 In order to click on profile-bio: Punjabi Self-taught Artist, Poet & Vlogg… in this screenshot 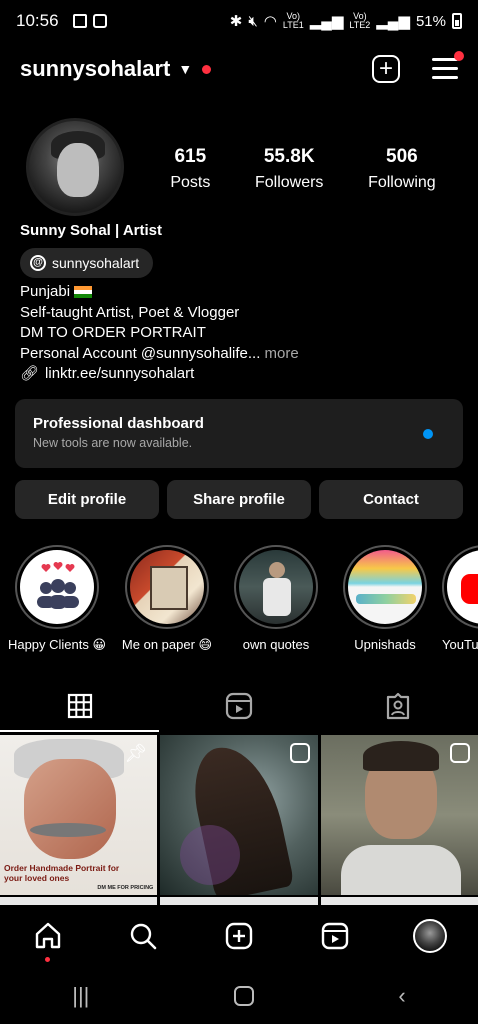, I will do `click(159, 333)`.